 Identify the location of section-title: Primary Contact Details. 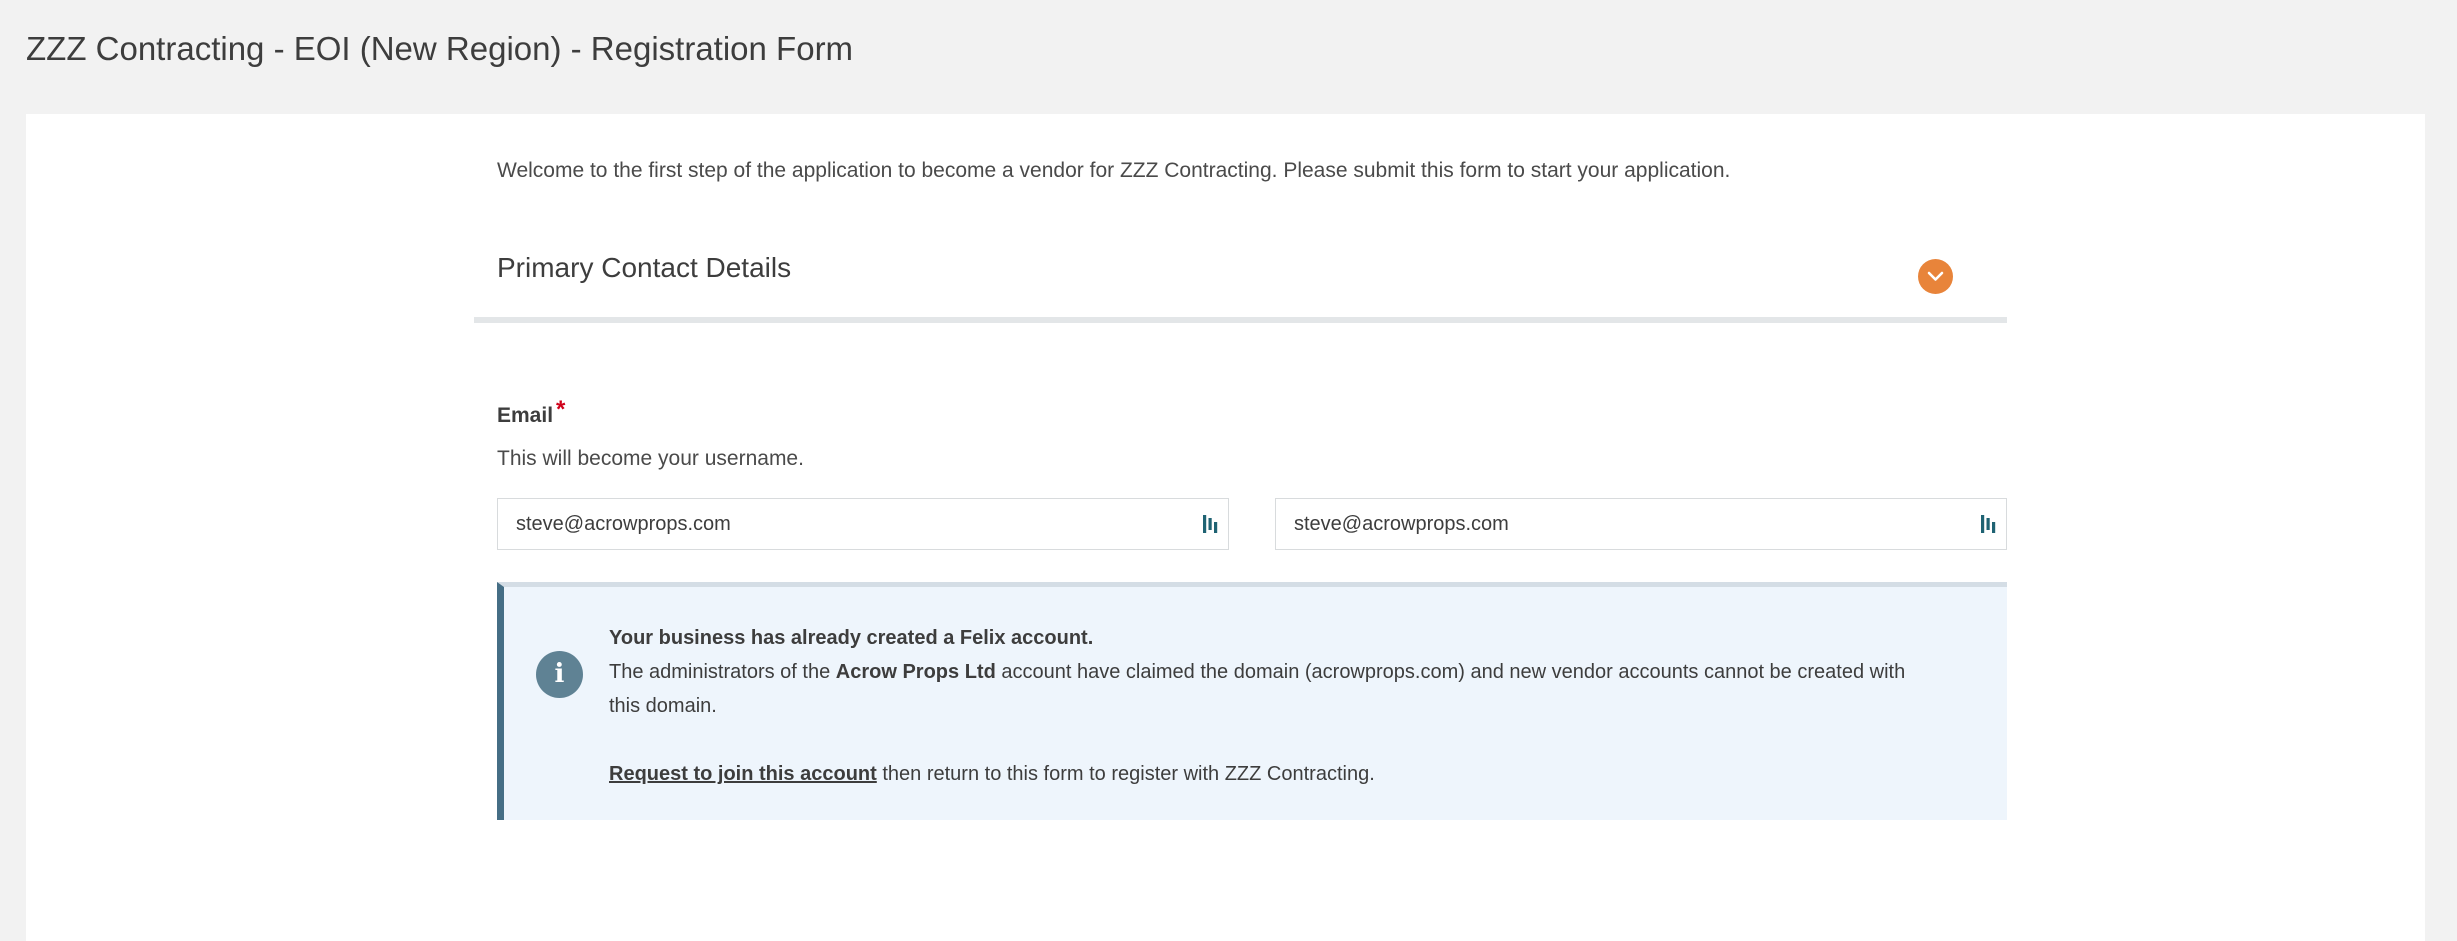
(644, 267).